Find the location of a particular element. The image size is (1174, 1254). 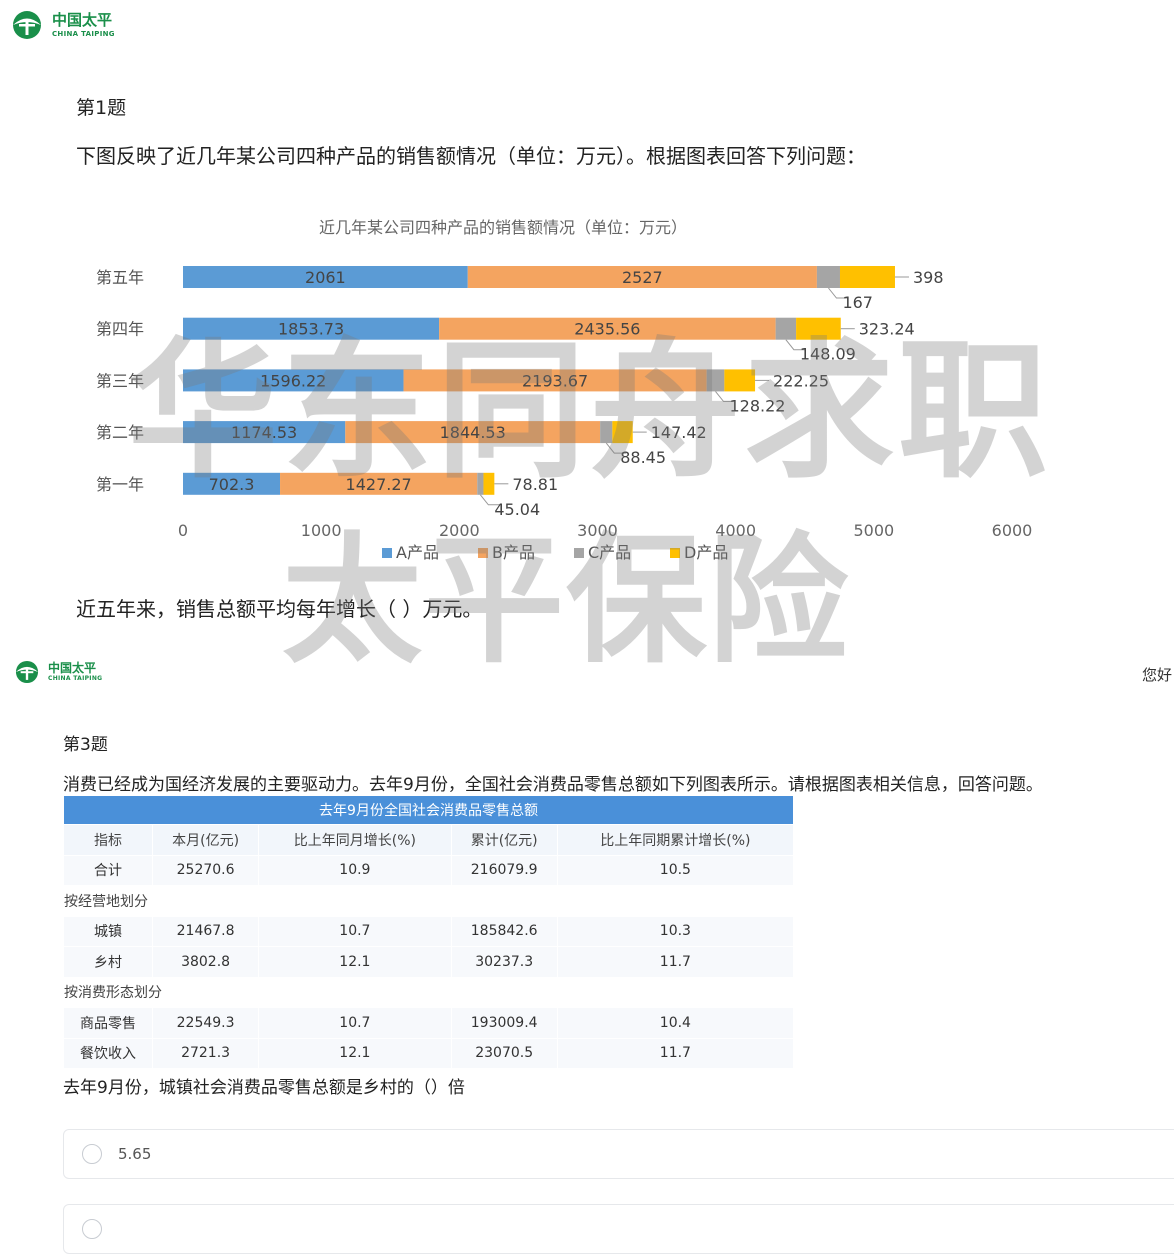

question-1-stem: 下图反映了近几年某公司四种产品的销售额情况（单位：万元）。根据图表回答下列问题： is located at coordinates (471, 156).